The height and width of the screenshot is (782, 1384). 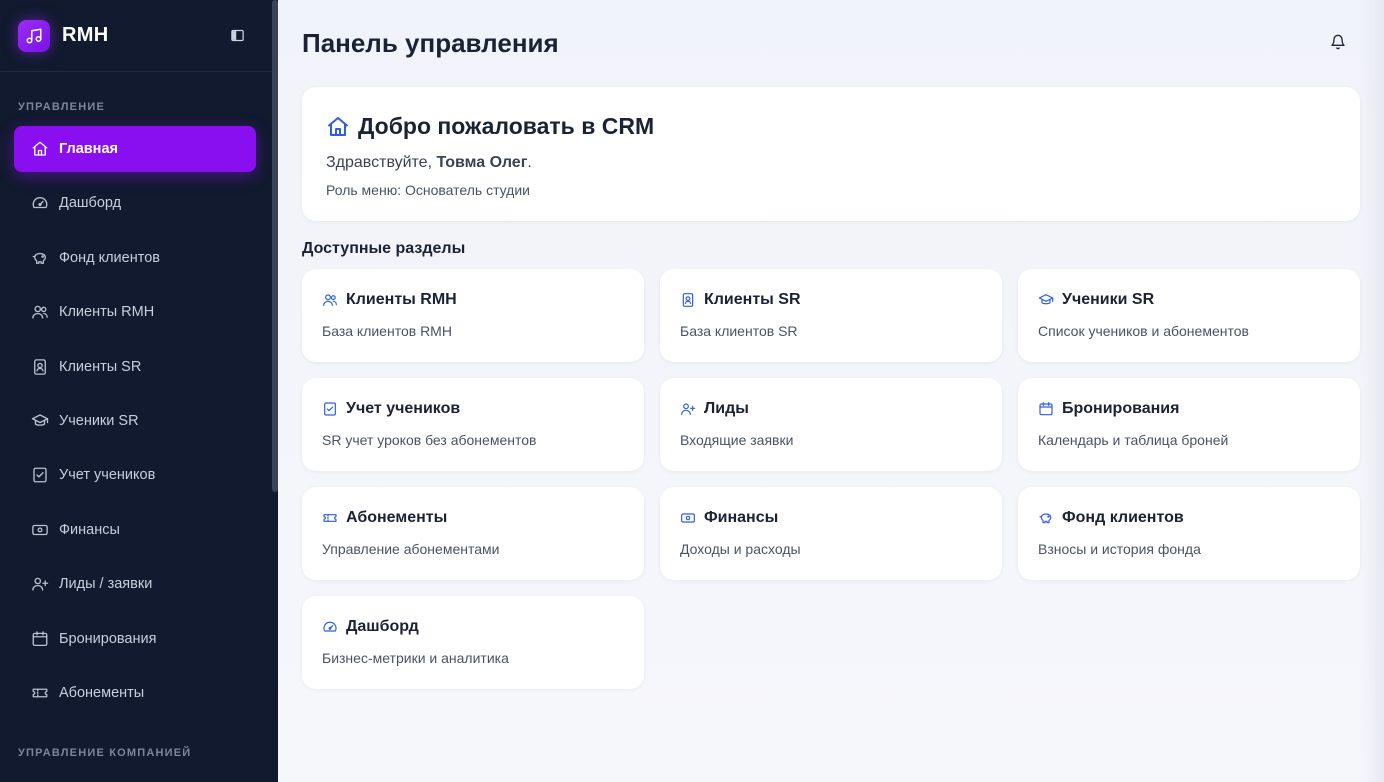 What do you see at coordinates (108, 638) in the screenshot?
I see `sidebar-item-label: Бронирования` at bounding box center [108, 638].